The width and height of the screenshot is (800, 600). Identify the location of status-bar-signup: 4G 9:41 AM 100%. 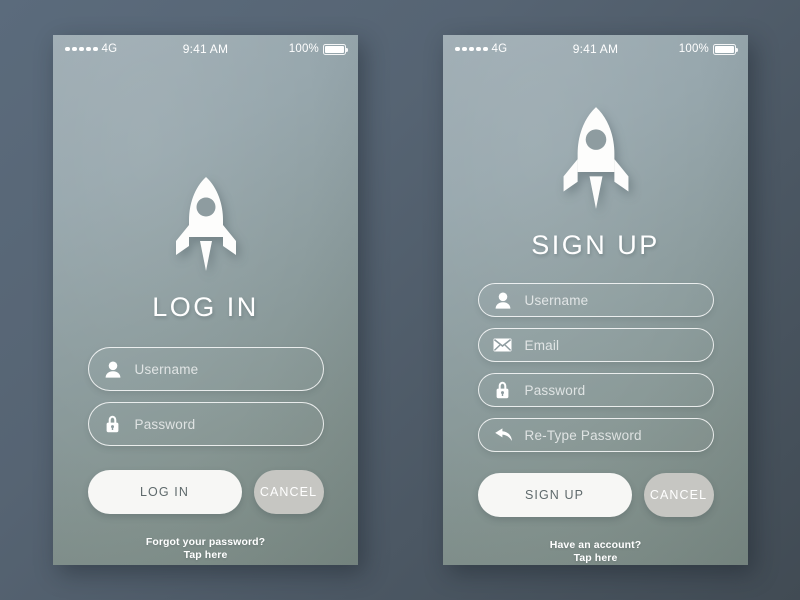
(595, 49).